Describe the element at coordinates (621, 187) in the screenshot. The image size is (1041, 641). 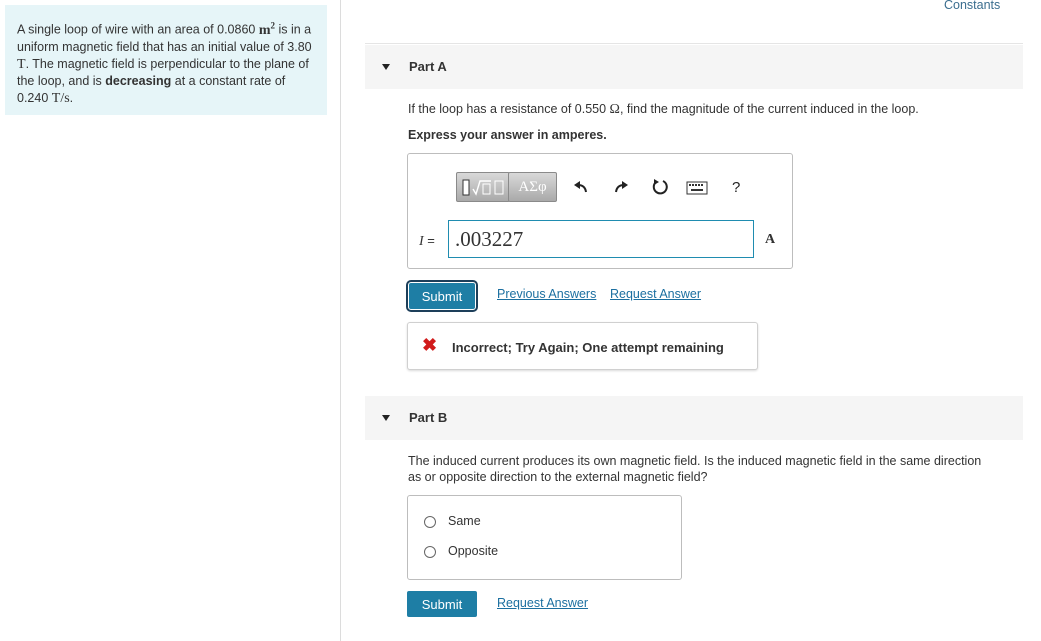
I see `redo-icon` at that location.